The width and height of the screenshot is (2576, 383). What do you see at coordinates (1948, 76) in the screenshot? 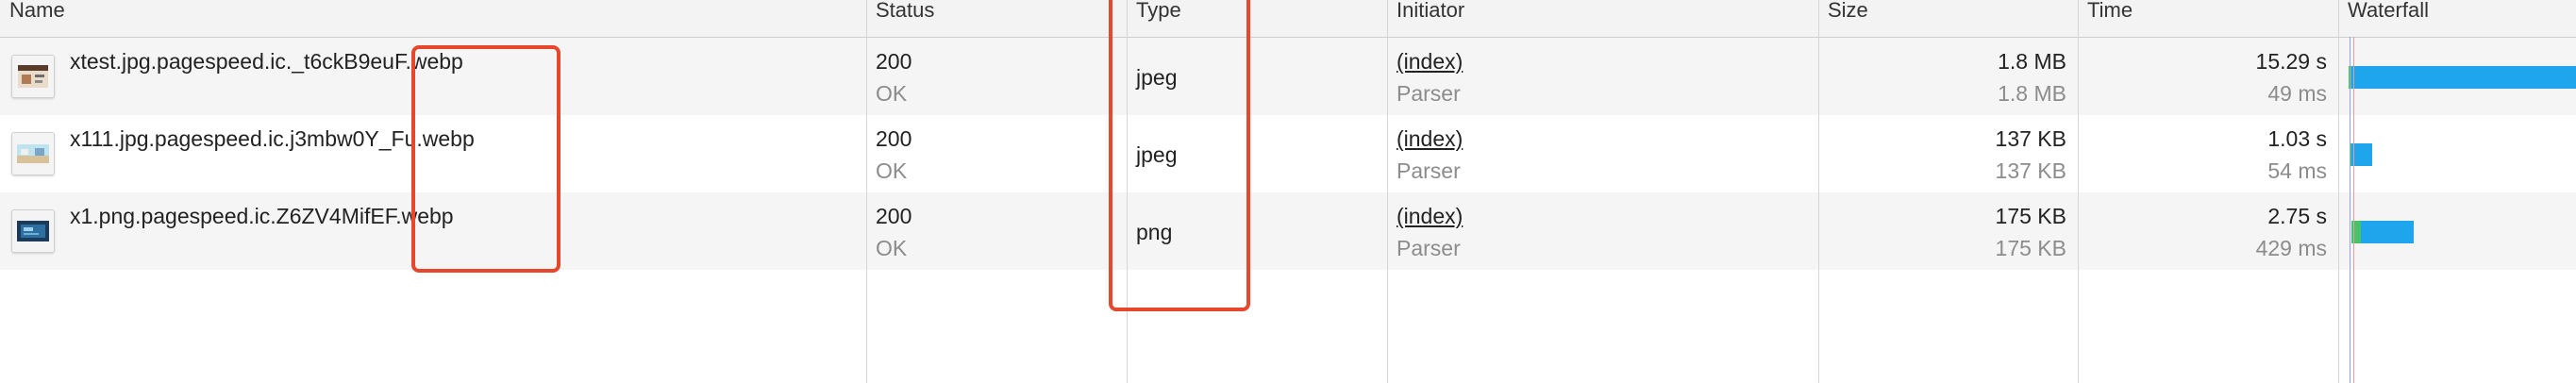
I see `size-cell: 1.8 MB 1.8 MB` at bounding box center [1948, 76].